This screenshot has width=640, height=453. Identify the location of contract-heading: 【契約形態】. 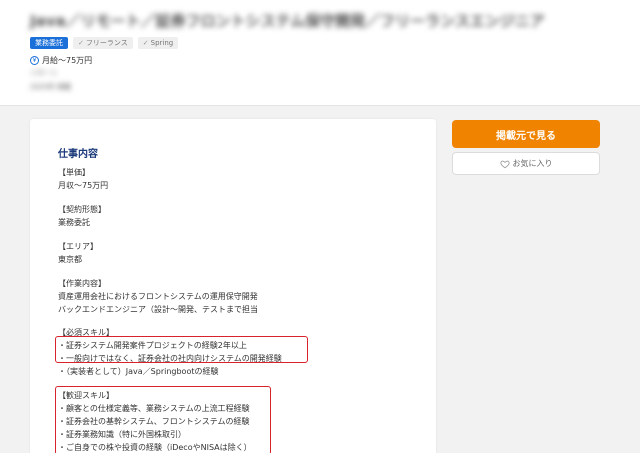
(82, 209).